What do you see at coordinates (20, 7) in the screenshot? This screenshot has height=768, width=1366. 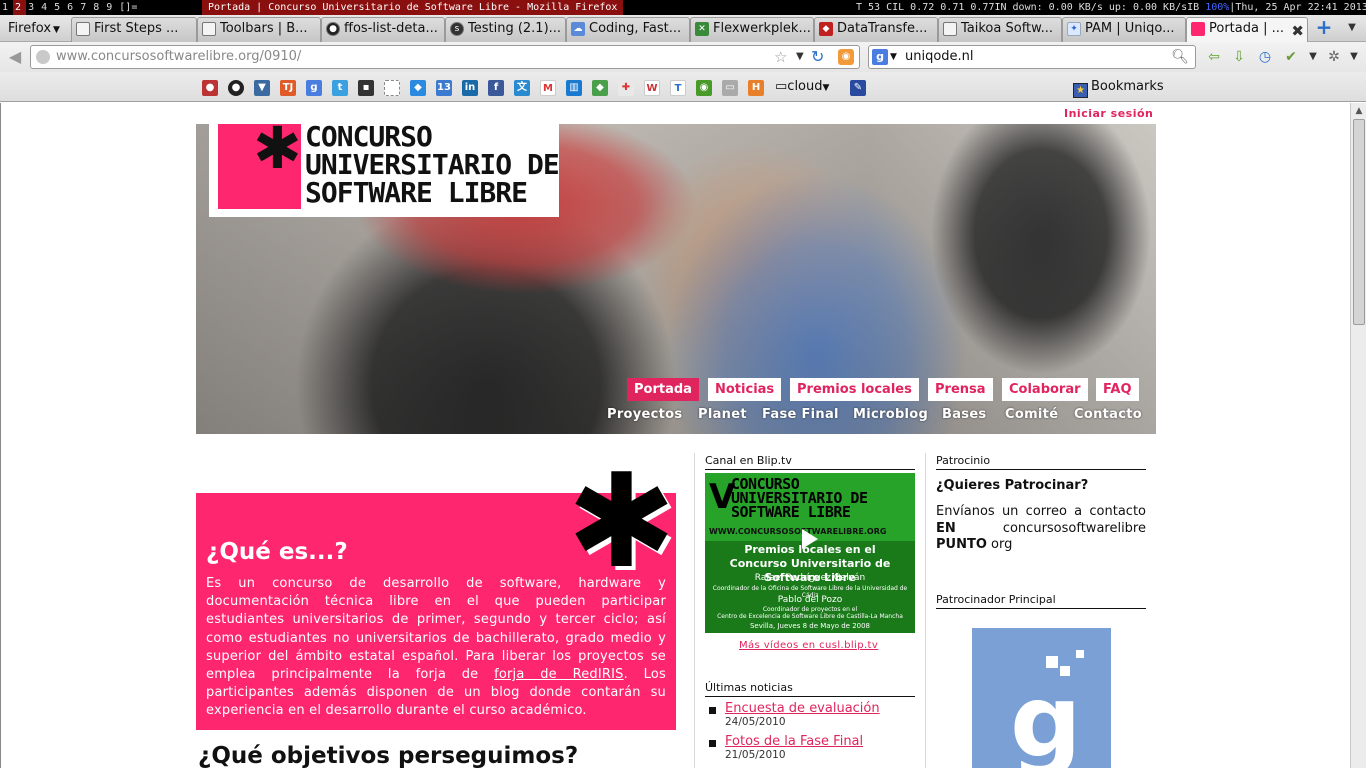 I see `workspace-2: 2` at bounding box center [20, 7].